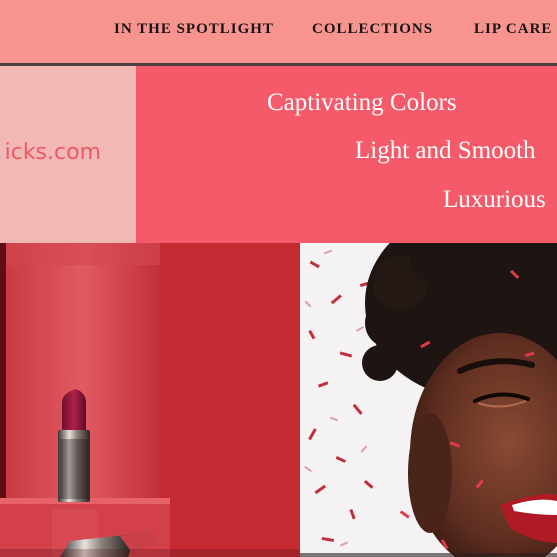 Image resolution: width=557 pixels, height=557 pixels. Describe the element at coordinates (278, 33) in the screenshot. I see `top-navigation-bar: IN THE SPOTLIGHT COLLECTIONS LIP CARE` at that location.